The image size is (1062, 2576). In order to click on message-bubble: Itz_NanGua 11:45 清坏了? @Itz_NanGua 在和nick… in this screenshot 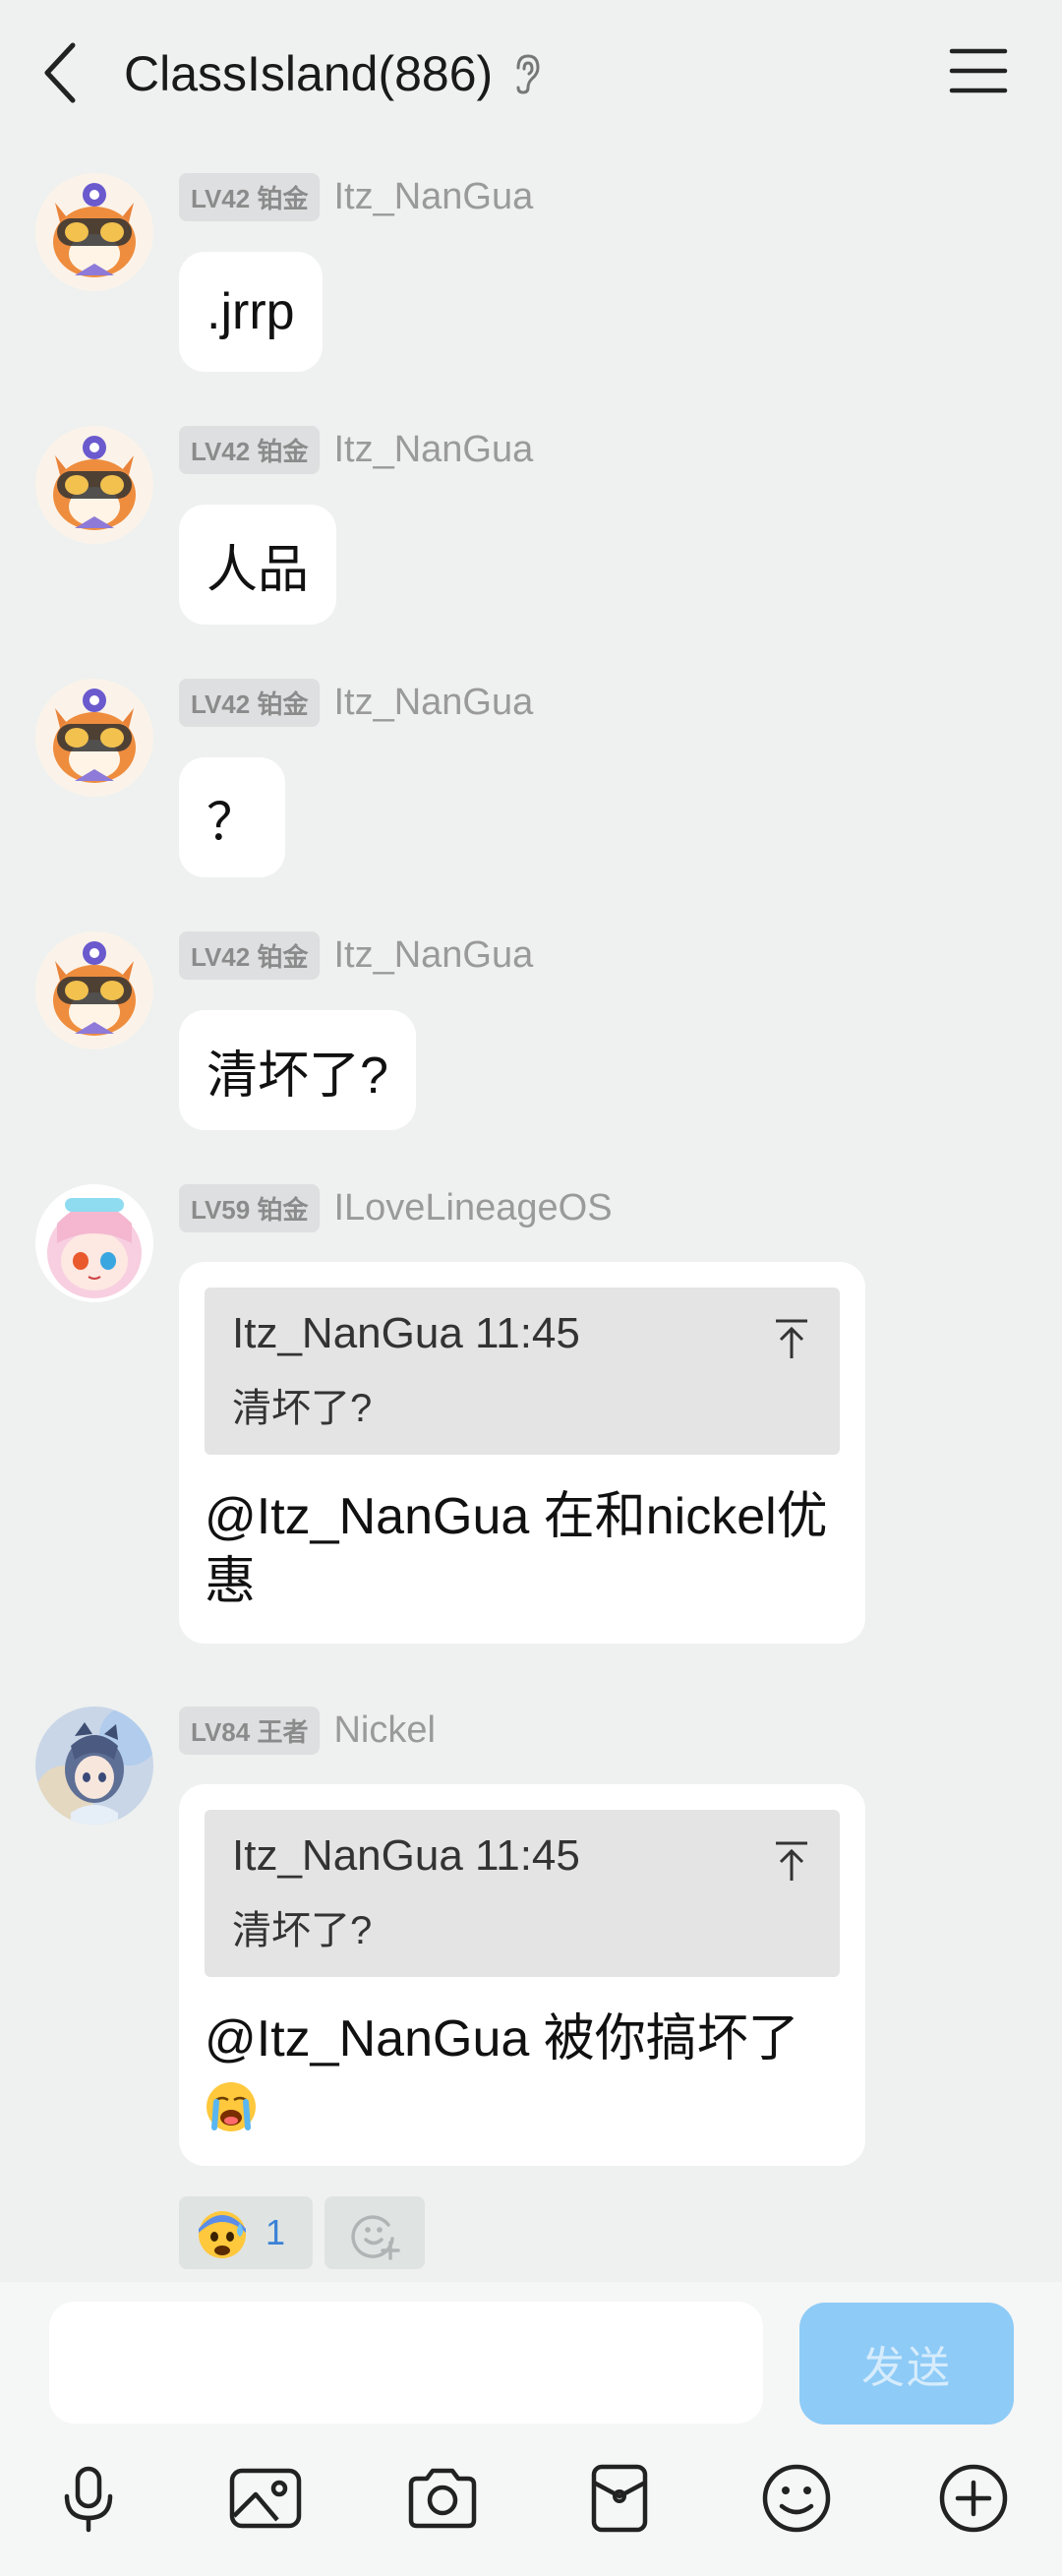, I will do `click(522, 1453)`.